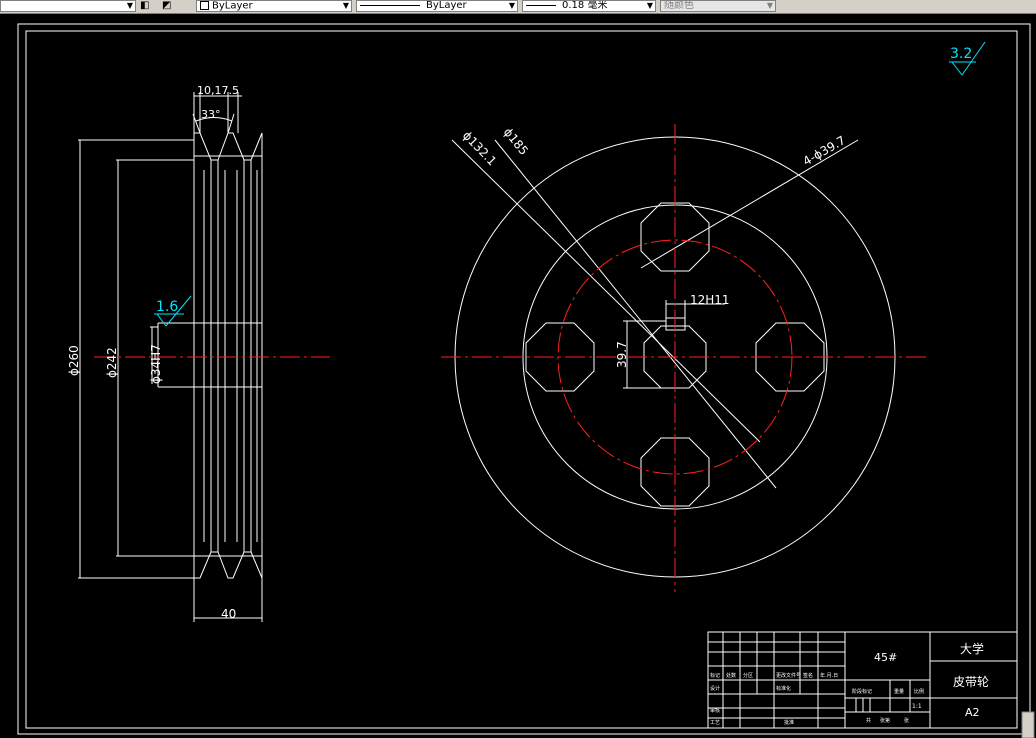 This screenshot has width=1036, height=738. What do you see at coordinates (972, 712) in the screenshot?
I see `title-sheet-size: A2` at bounding box center [972, 712].